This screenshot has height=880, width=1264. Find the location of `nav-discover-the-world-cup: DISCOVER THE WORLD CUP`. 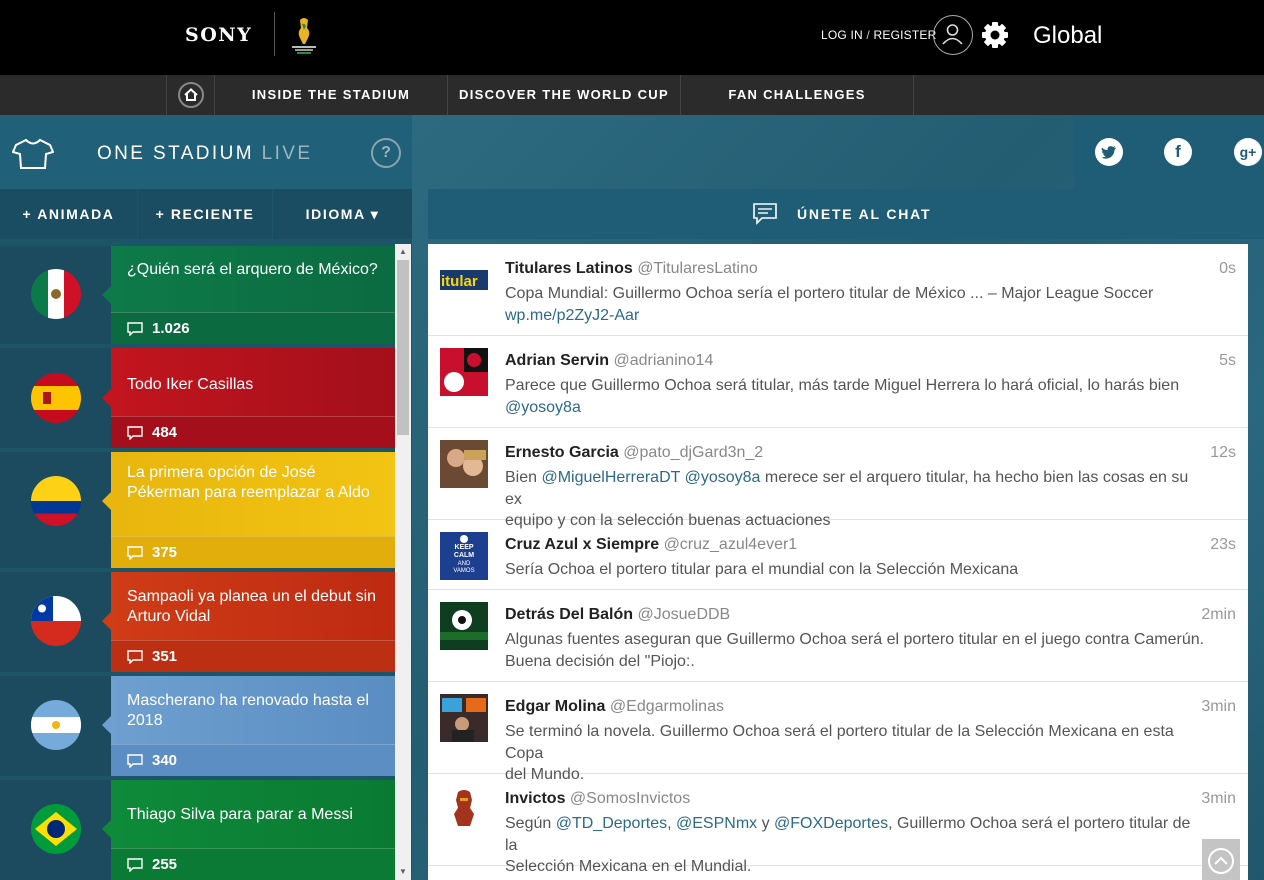

nav-discover-the-world-cup: DISCOVER THE WORLD CUP is located at coordinates (564, 95).